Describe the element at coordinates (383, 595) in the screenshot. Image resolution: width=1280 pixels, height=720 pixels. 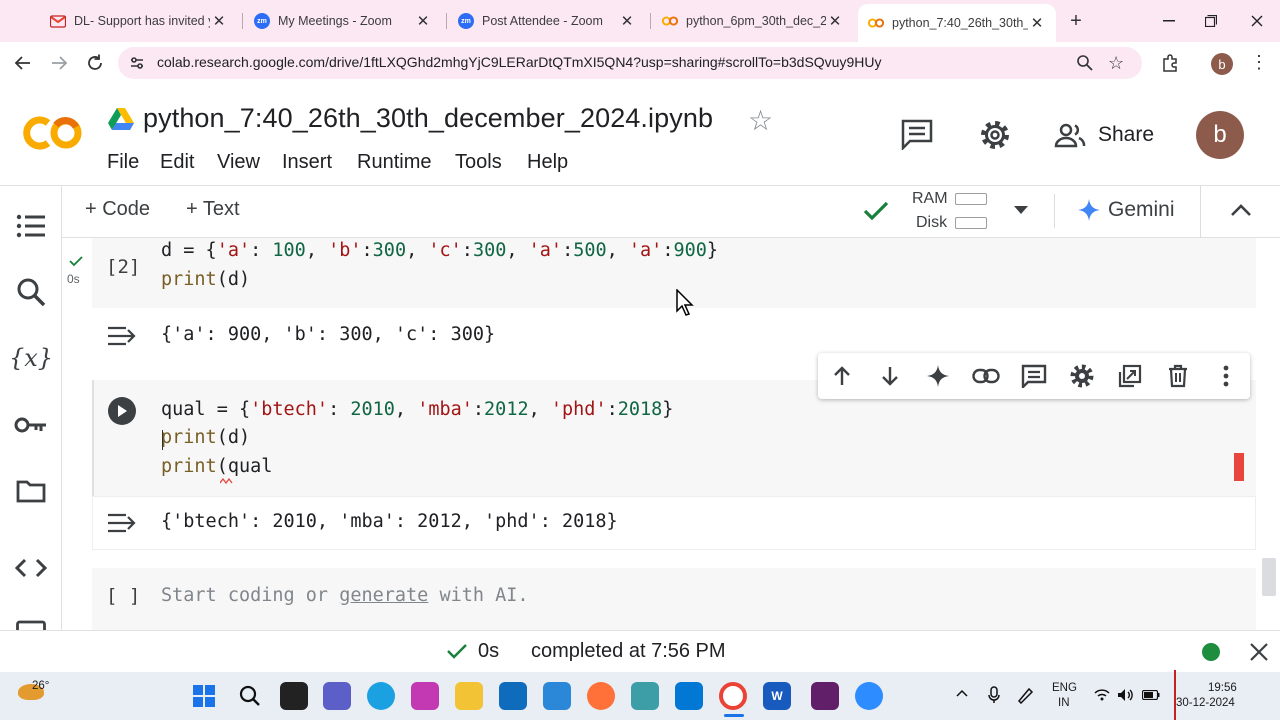
I see `generate-link: generate` at that location.